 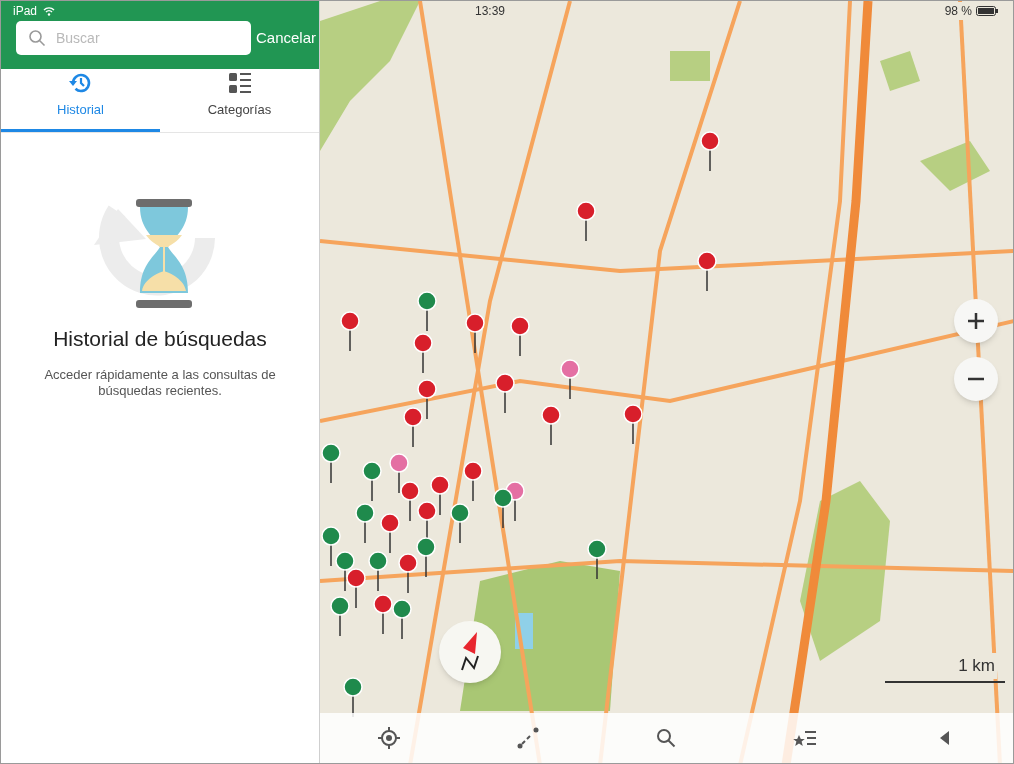 What do you see at coordinates (527, 738) in the screenshot?
I see `route-icon` at bounding box center [527, 738].